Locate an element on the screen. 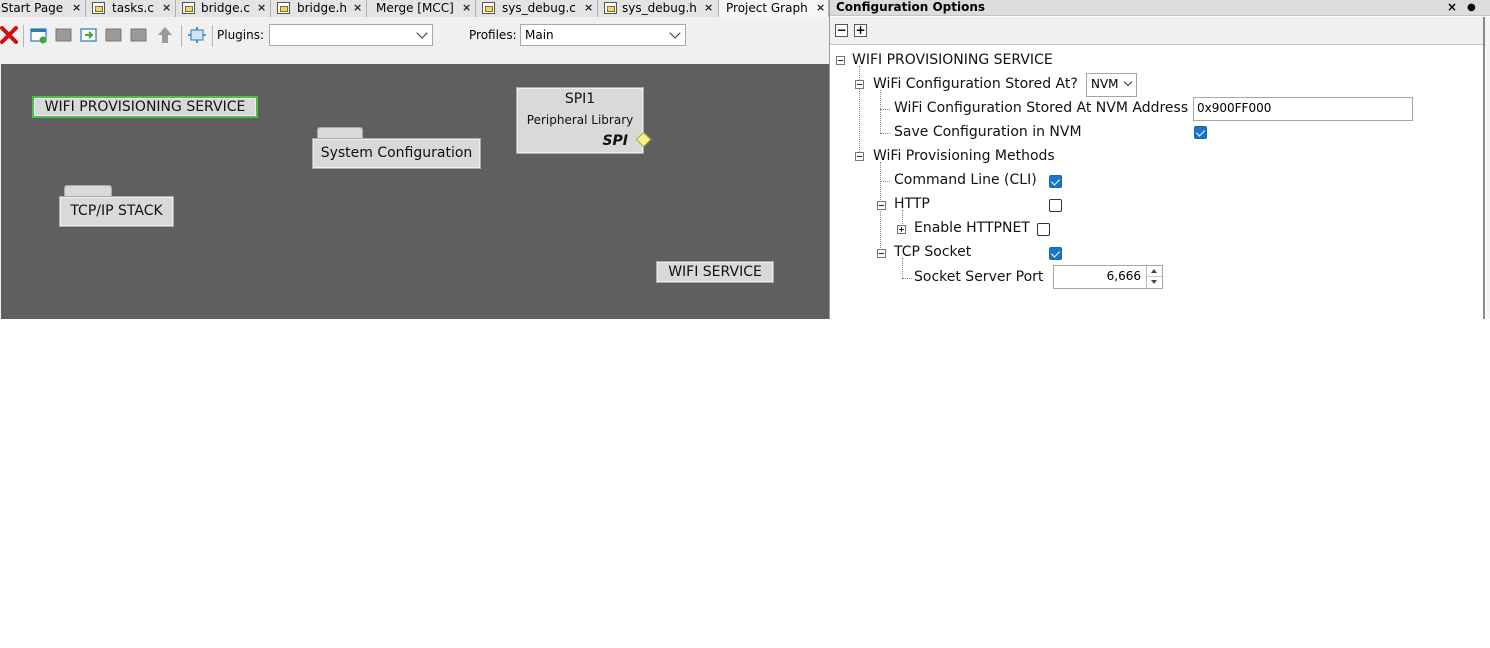 The width and height of the screenshot is (1490, 648). graph-toolbar: Plugins: Profiles: Main is located at coordinates (414, 35).